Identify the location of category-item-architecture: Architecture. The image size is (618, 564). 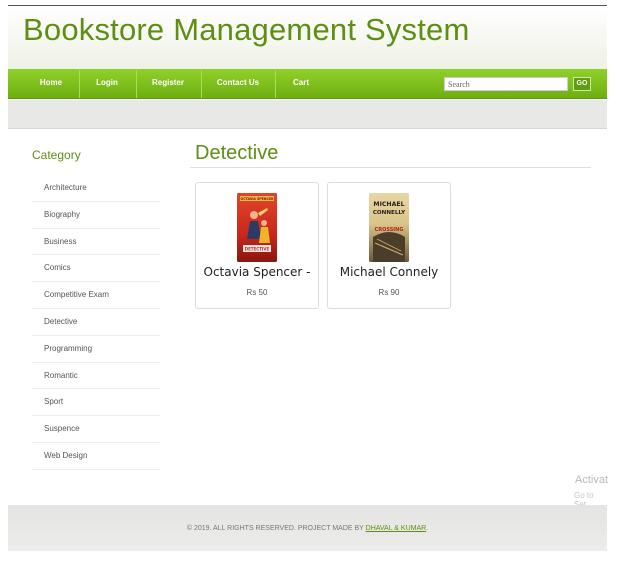
(96, 188).